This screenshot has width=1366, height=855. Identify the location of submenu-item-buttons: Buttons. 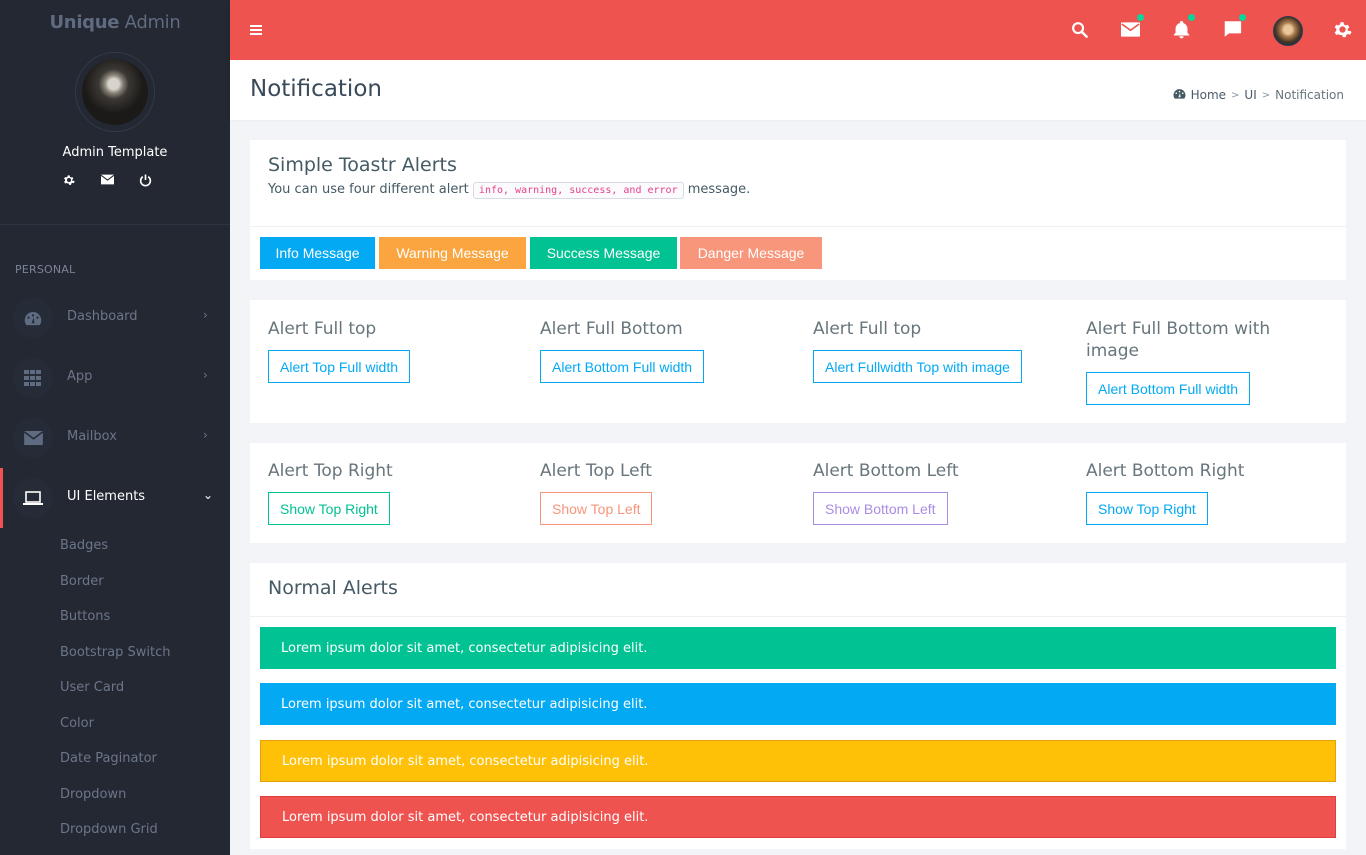
(85, 616).